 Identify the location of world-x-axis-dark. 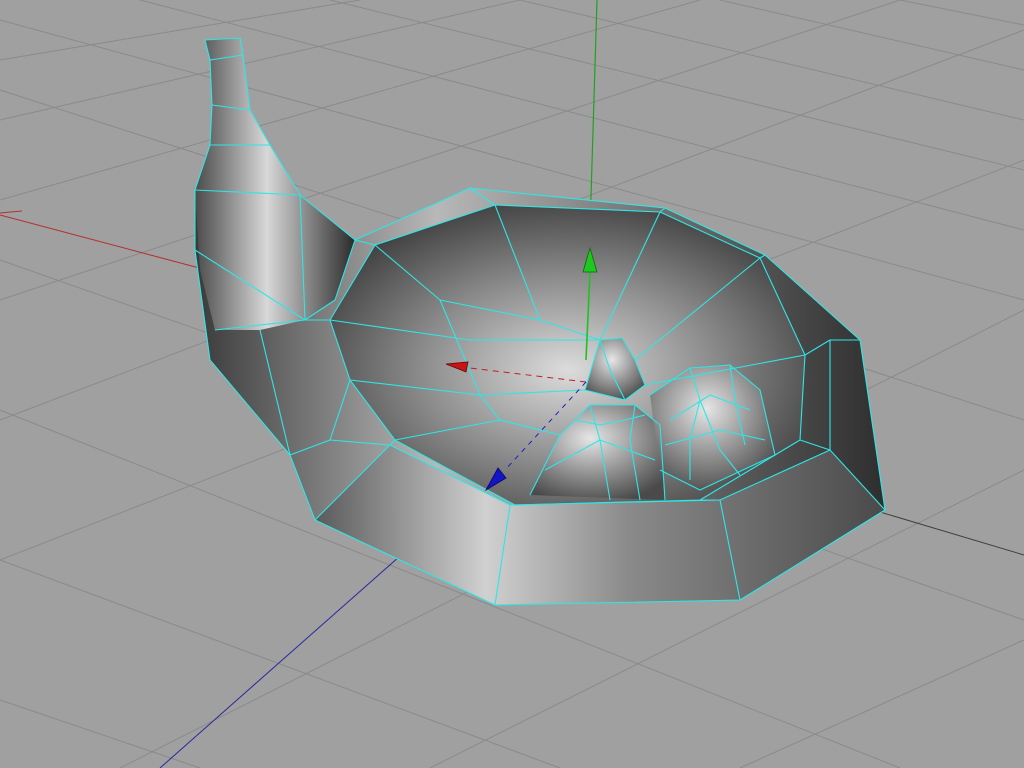
(951, 533).